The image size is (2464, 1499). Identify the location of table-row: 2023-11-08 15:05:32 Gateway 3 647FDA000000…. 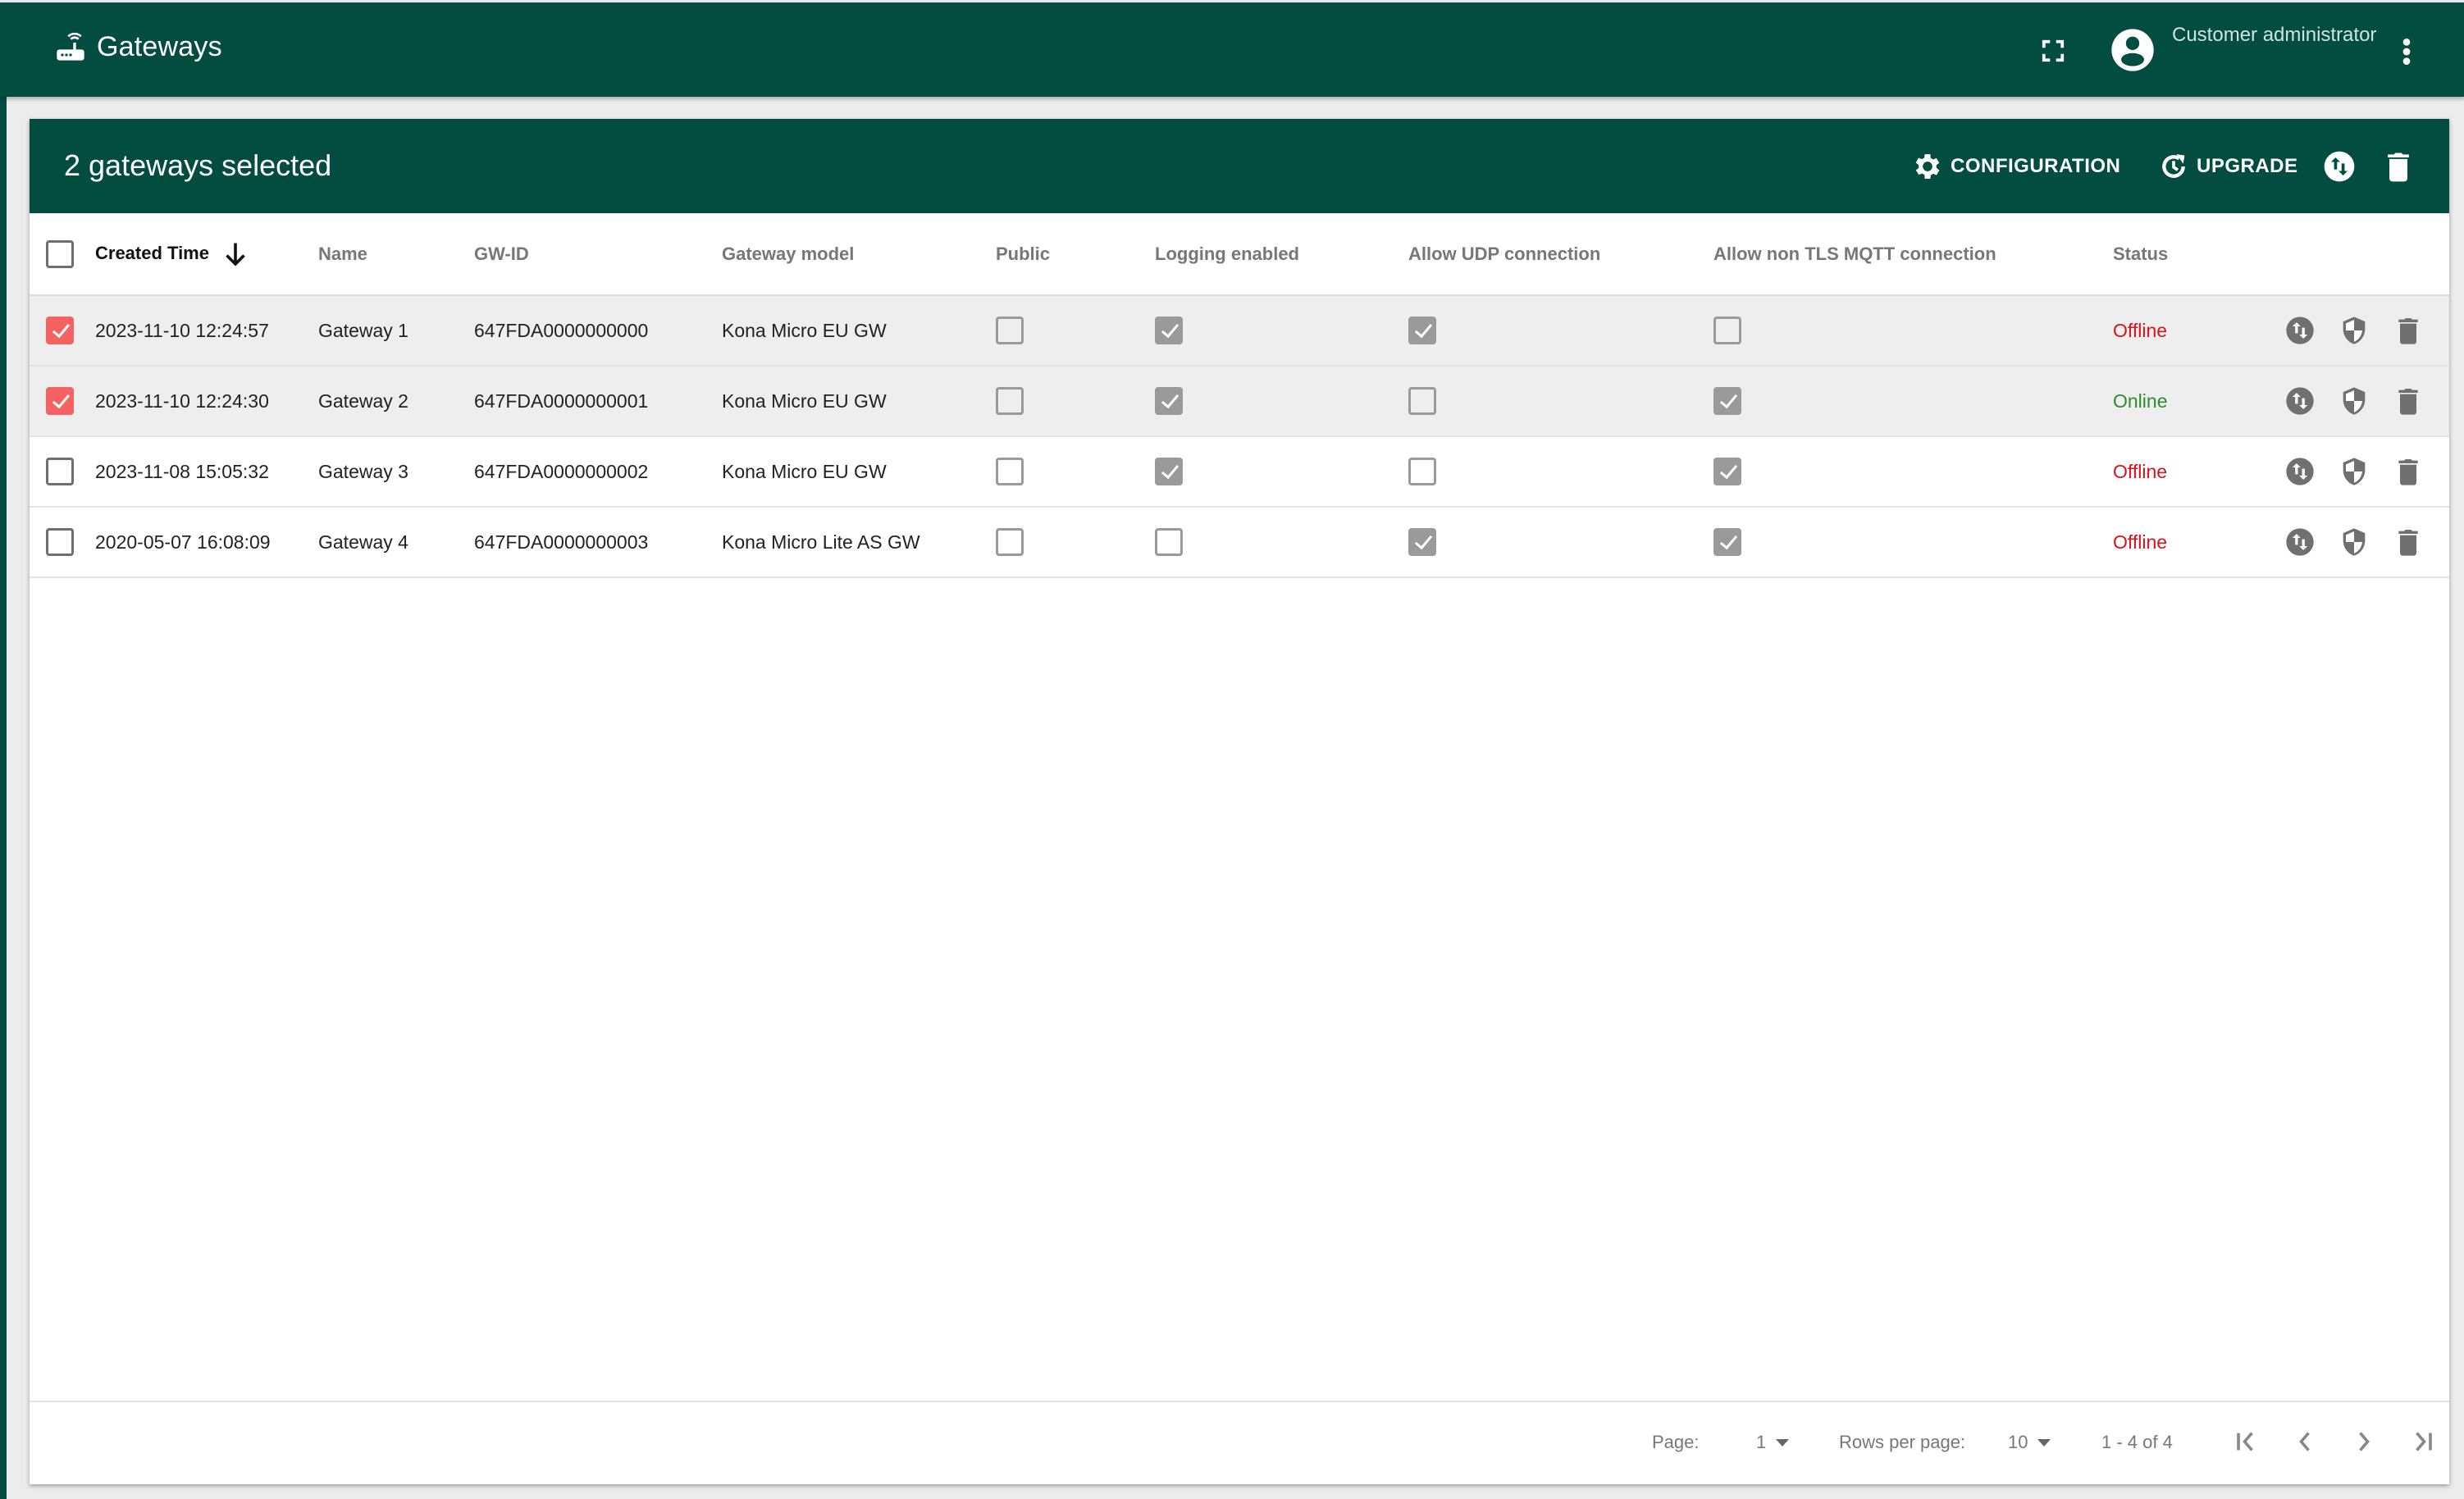
(1239, 471).